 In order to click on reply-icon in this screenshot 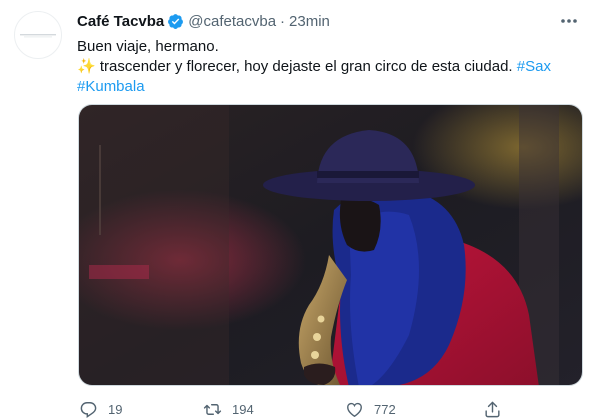, I will do `click(88, 409)`.